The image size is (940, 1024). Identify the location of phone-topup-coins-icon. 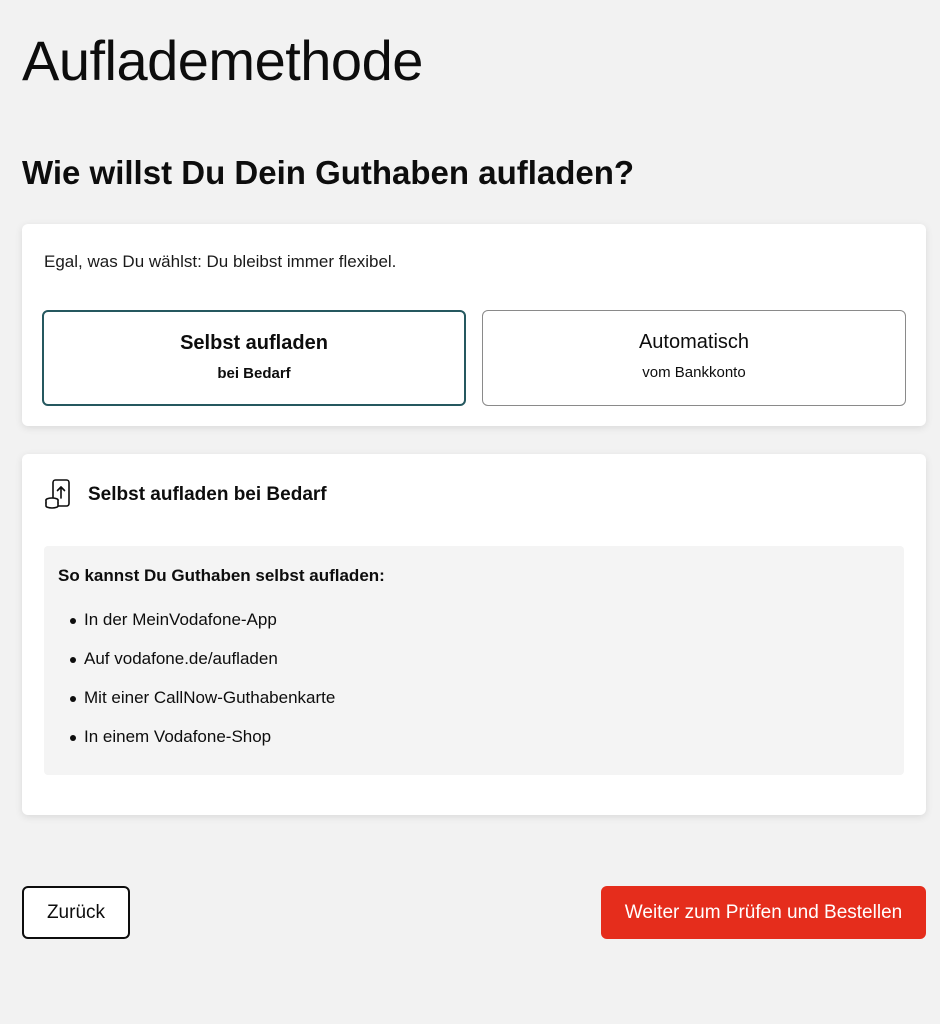
(57, 494).